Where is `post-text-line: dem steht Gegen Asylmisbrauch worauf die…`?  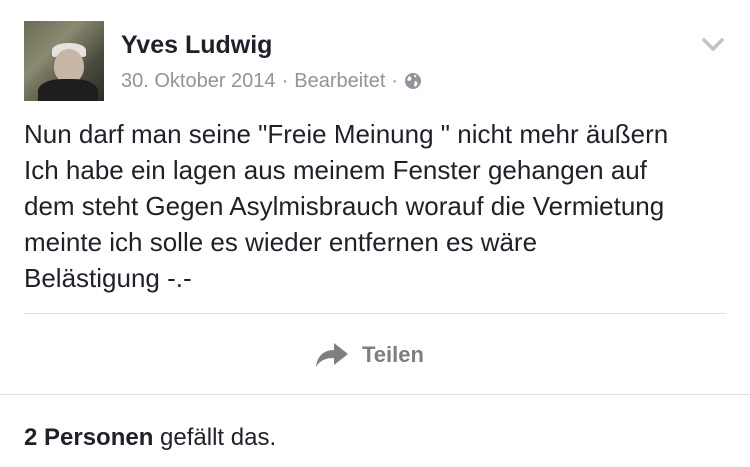
post-text-line: dem steht Gegen Asylmisbrauch worauf die… is located at coordinates (344, 206).